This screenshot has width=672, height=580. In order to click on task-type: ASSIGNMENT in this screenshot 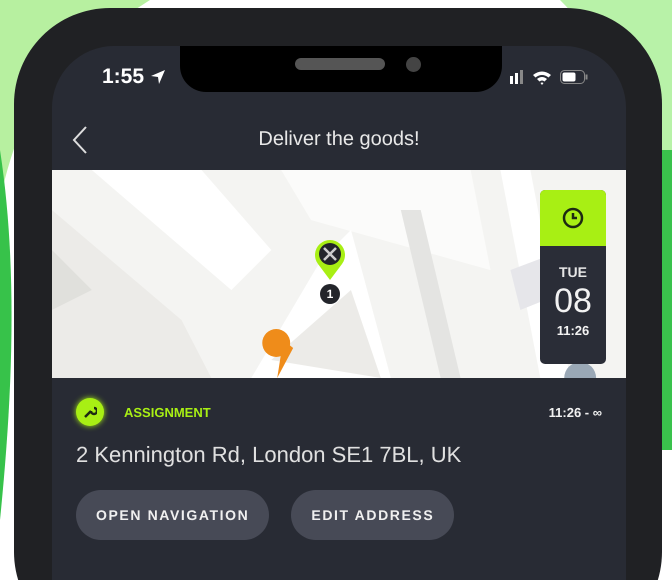, I will do `click(167, 412)`.